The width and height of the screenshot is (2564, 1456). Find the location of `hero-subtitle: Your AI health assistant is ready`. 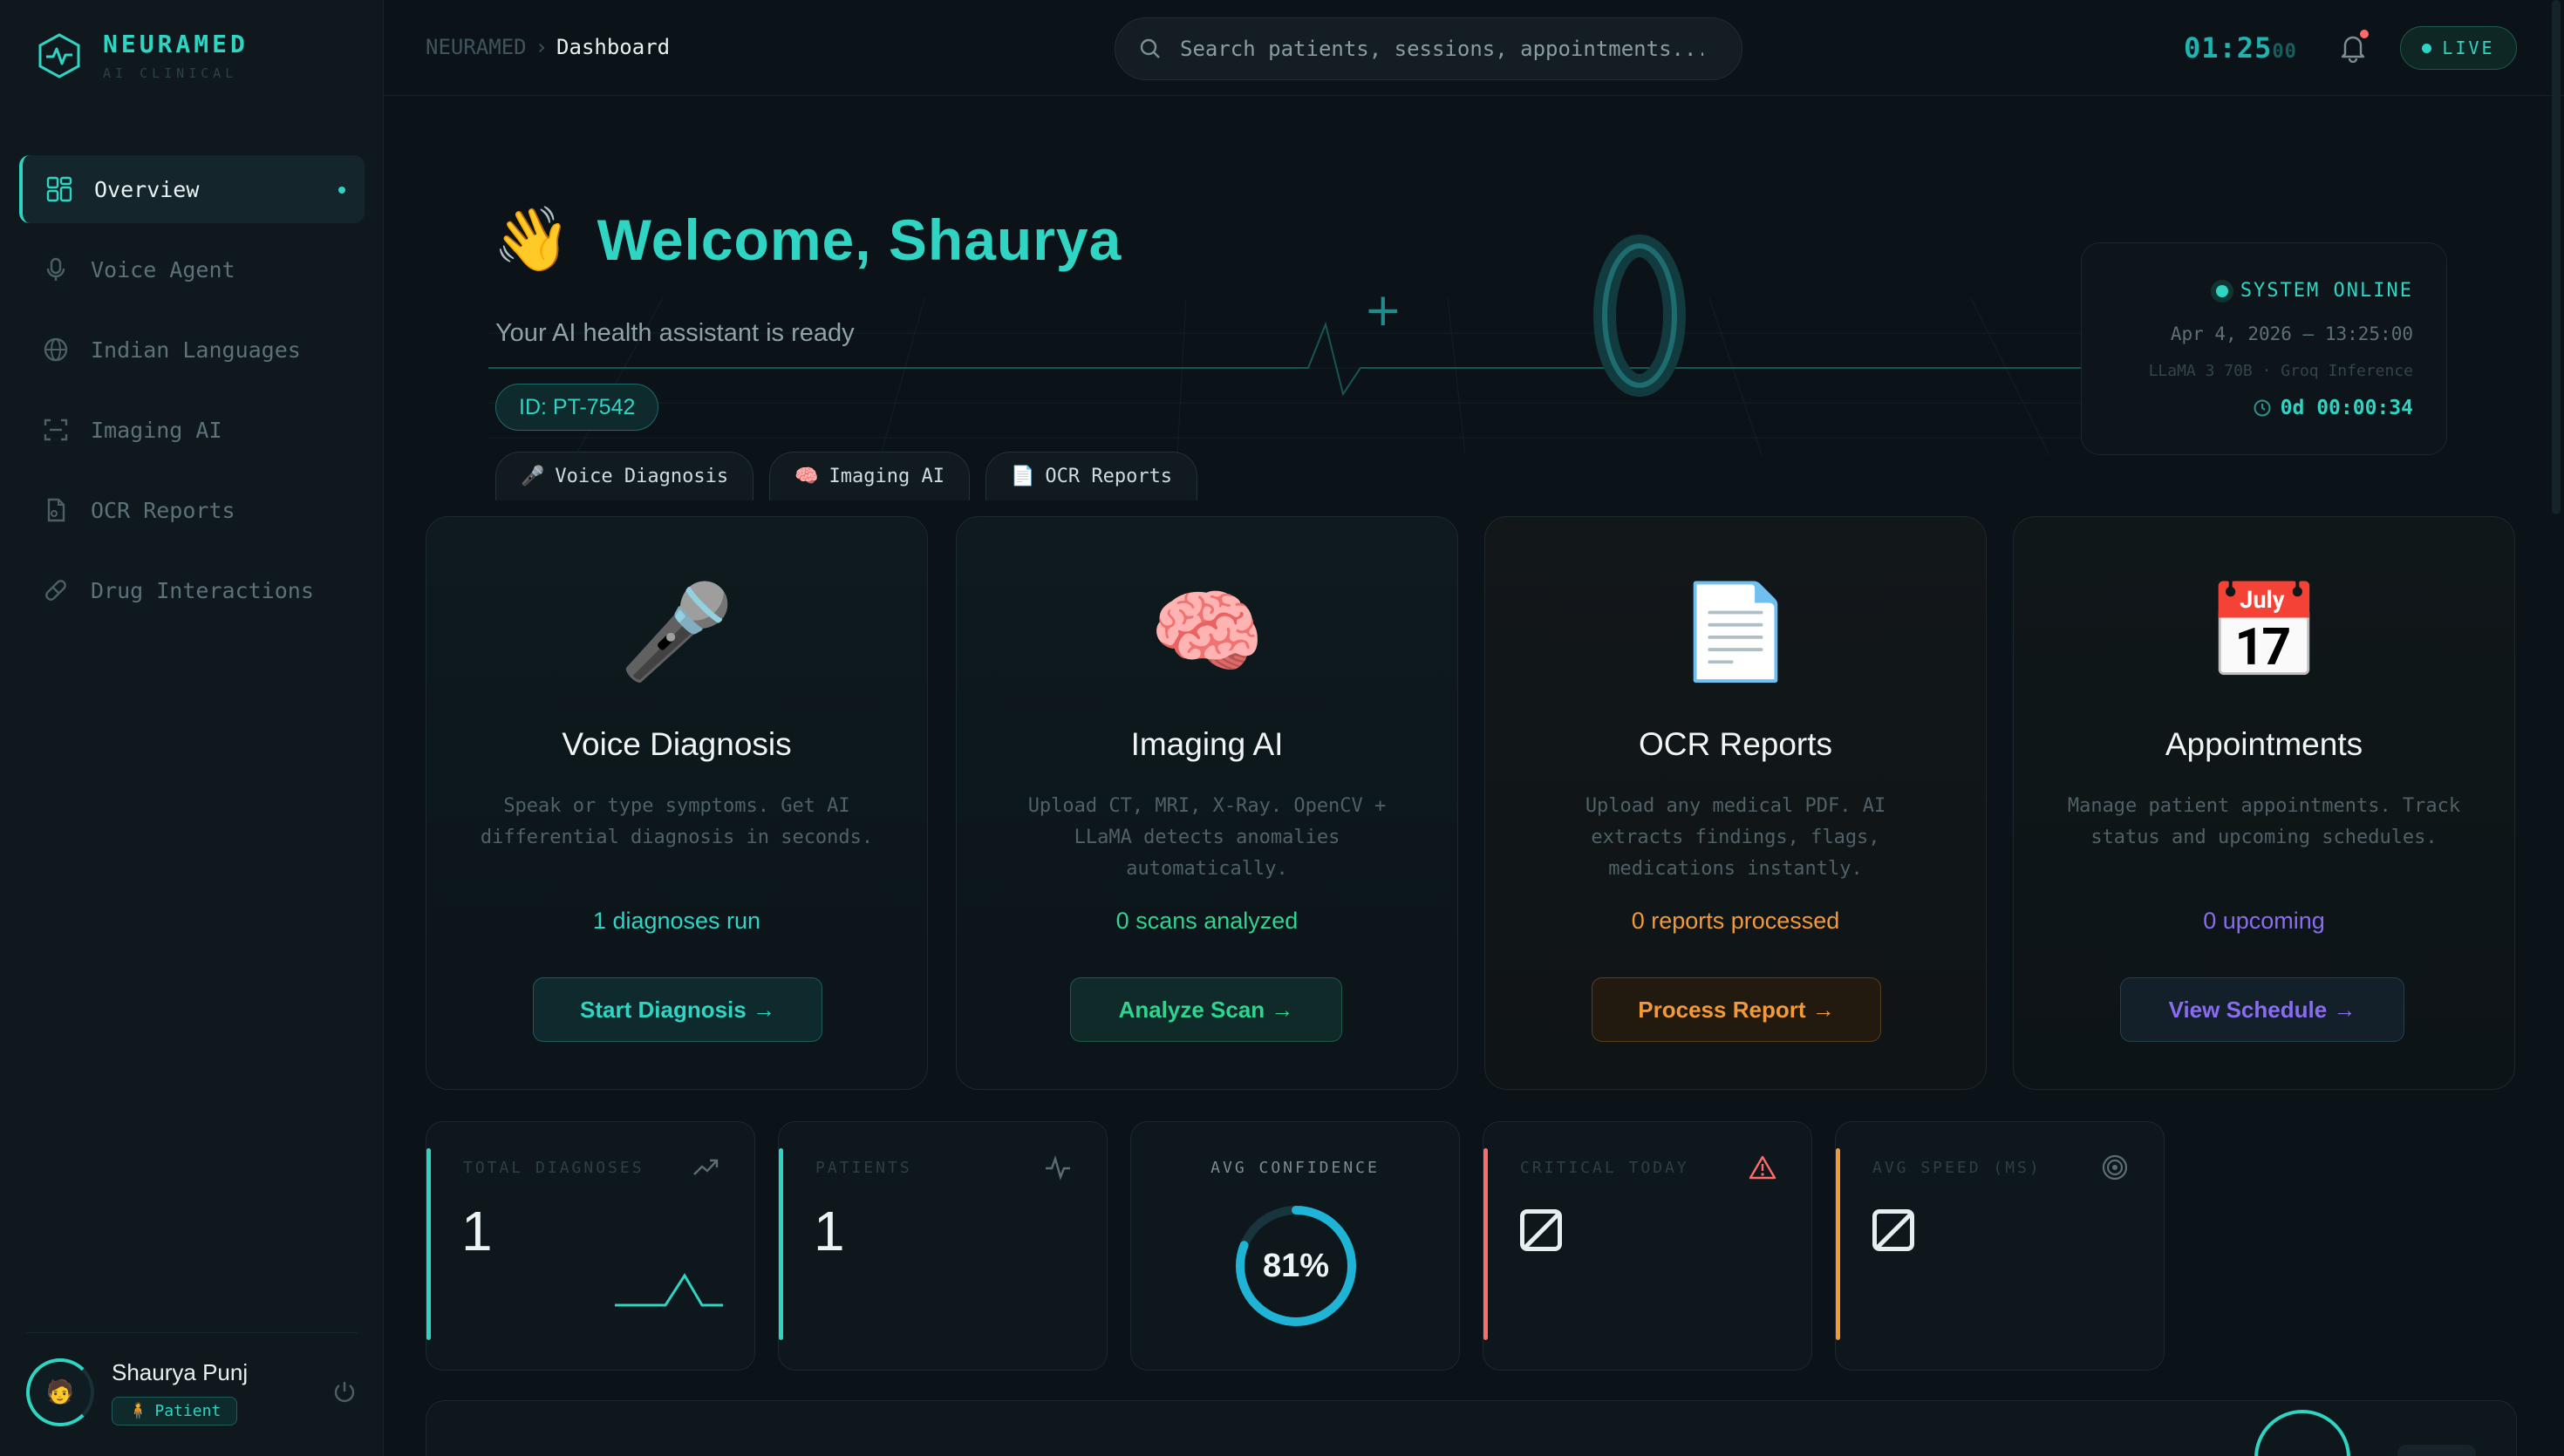

hero-subtitle: Your AI health assistant is ready is located at coordinates (675, 333).